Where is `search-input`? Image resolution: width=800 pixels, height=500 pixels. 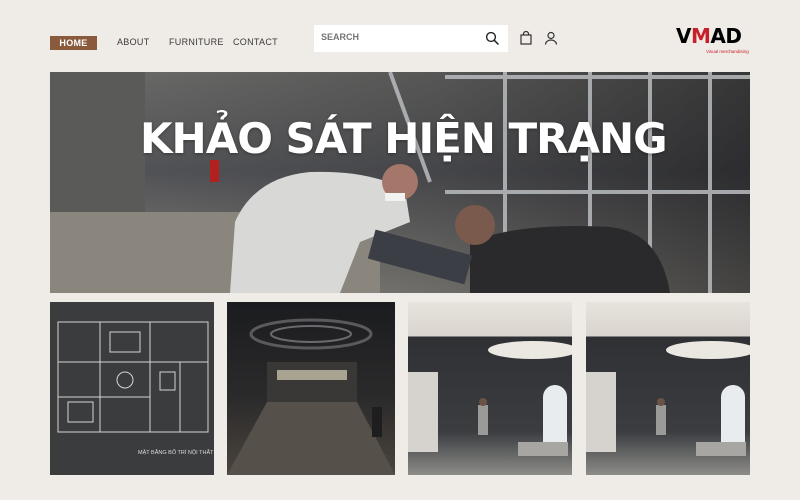
search-input is located at coordinates (401, 37).